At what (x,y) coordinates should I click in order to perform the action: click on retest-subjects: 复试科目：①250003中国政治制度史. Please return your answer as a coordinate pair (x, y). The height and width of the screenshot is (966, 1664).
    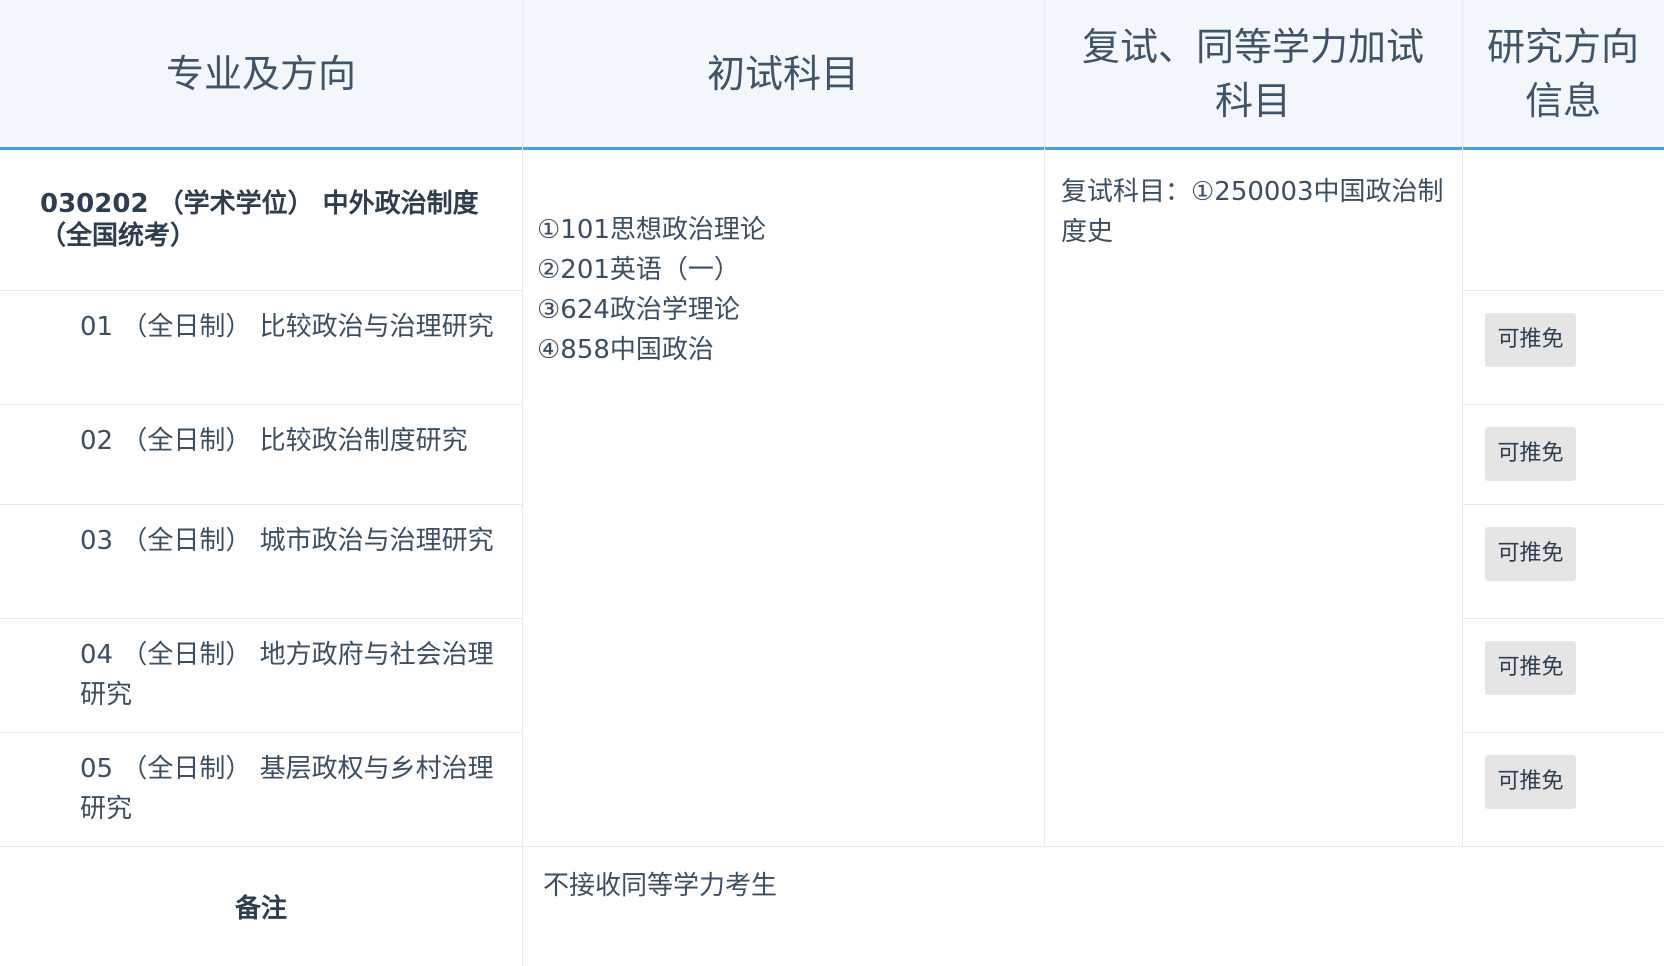
    Looking at the image, I should click on (1252, 212).